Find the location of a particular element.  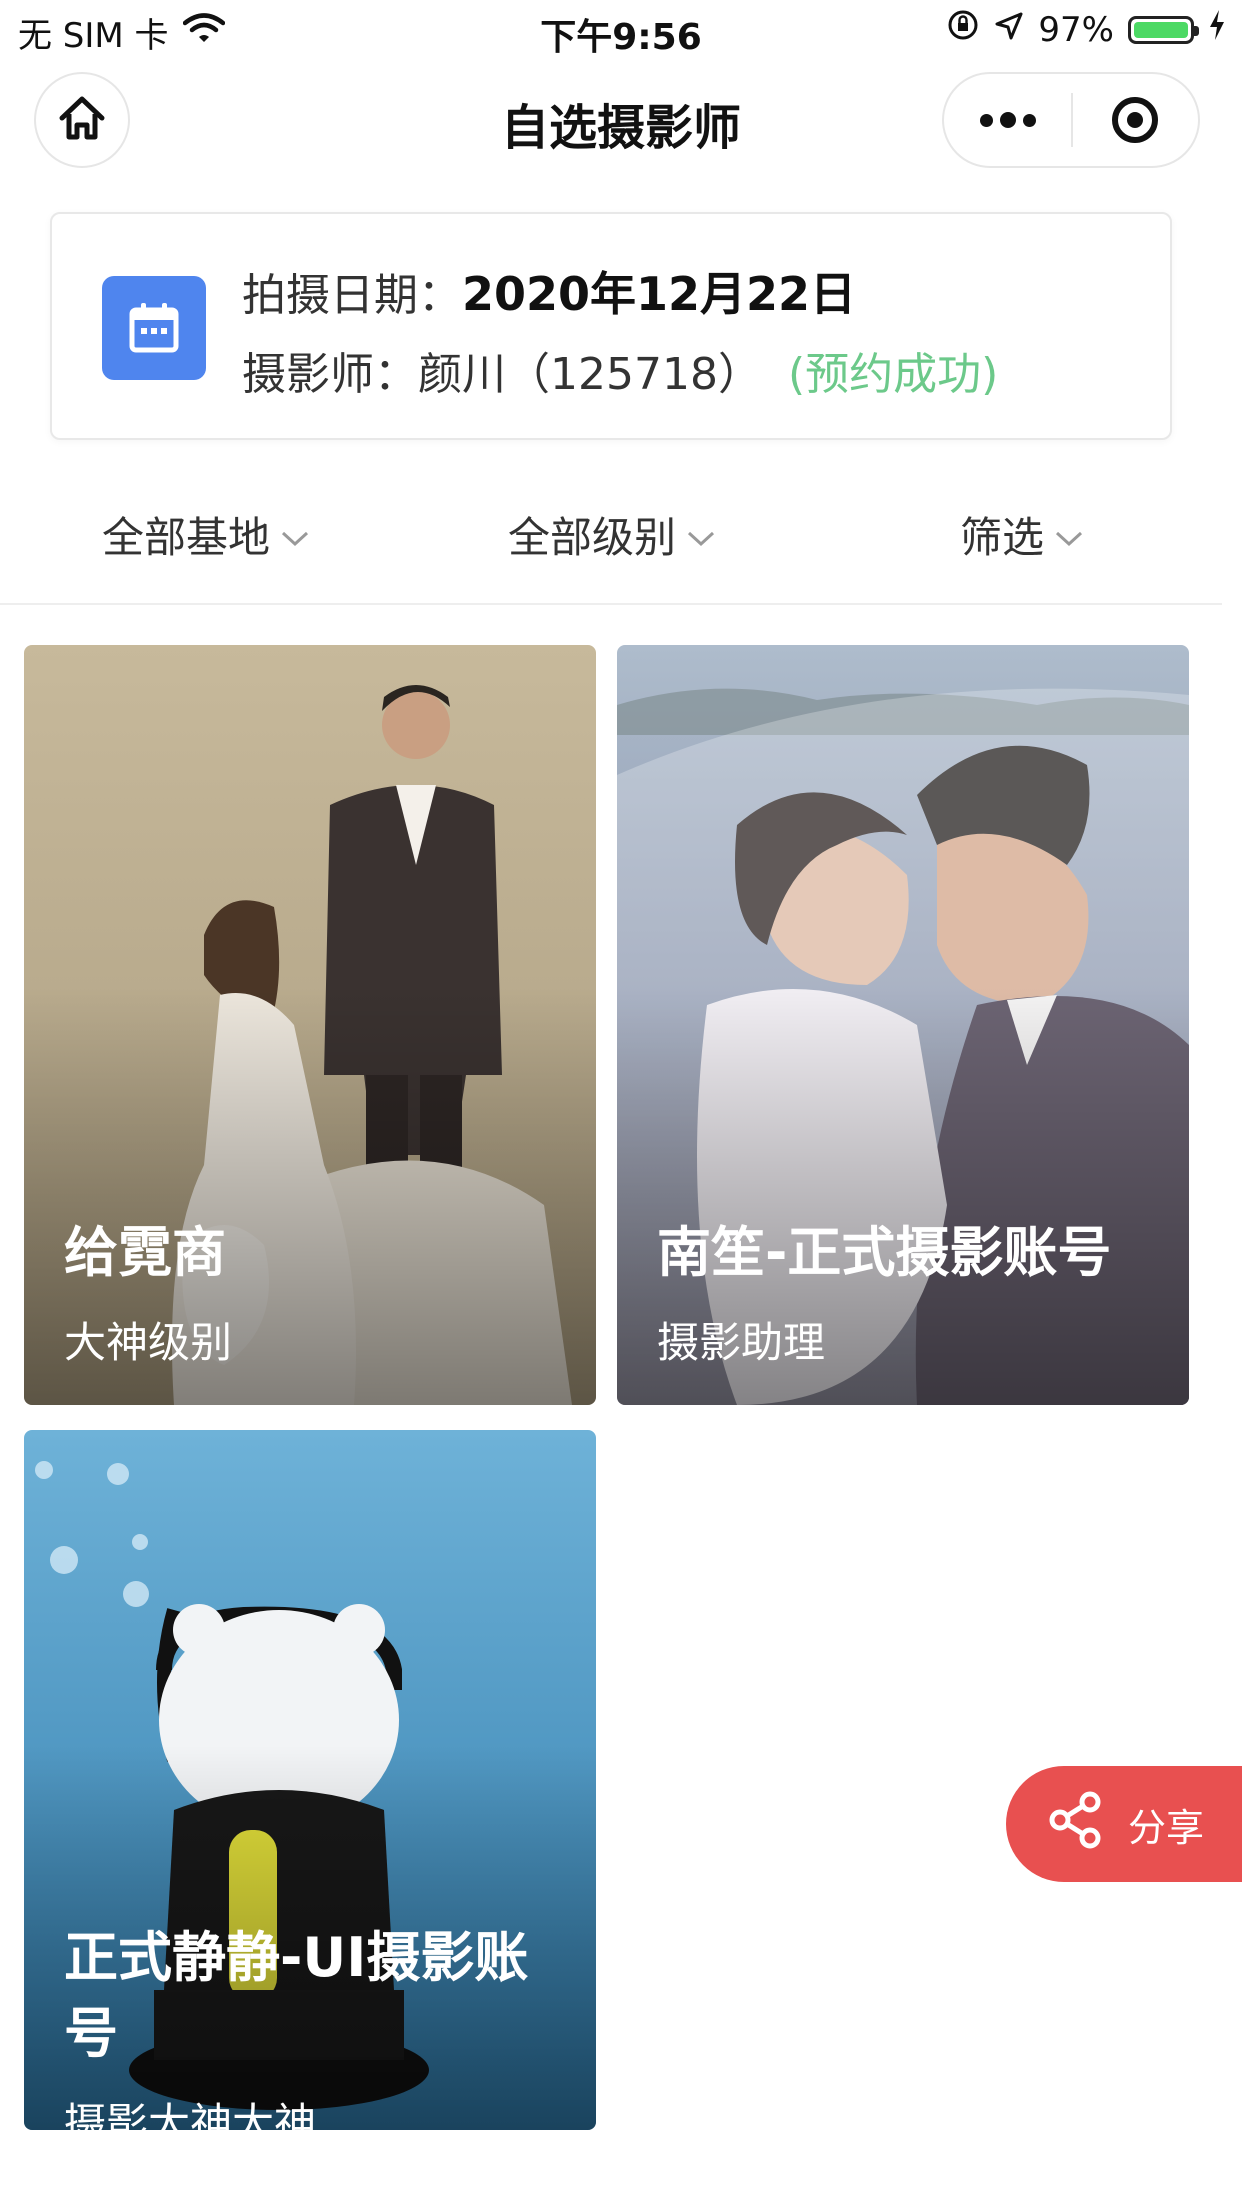

booking-card: 拍摄日期：2020年12月22日 摄影师：颜川（125718） (预约成功) is located at coordinates (611, 326).